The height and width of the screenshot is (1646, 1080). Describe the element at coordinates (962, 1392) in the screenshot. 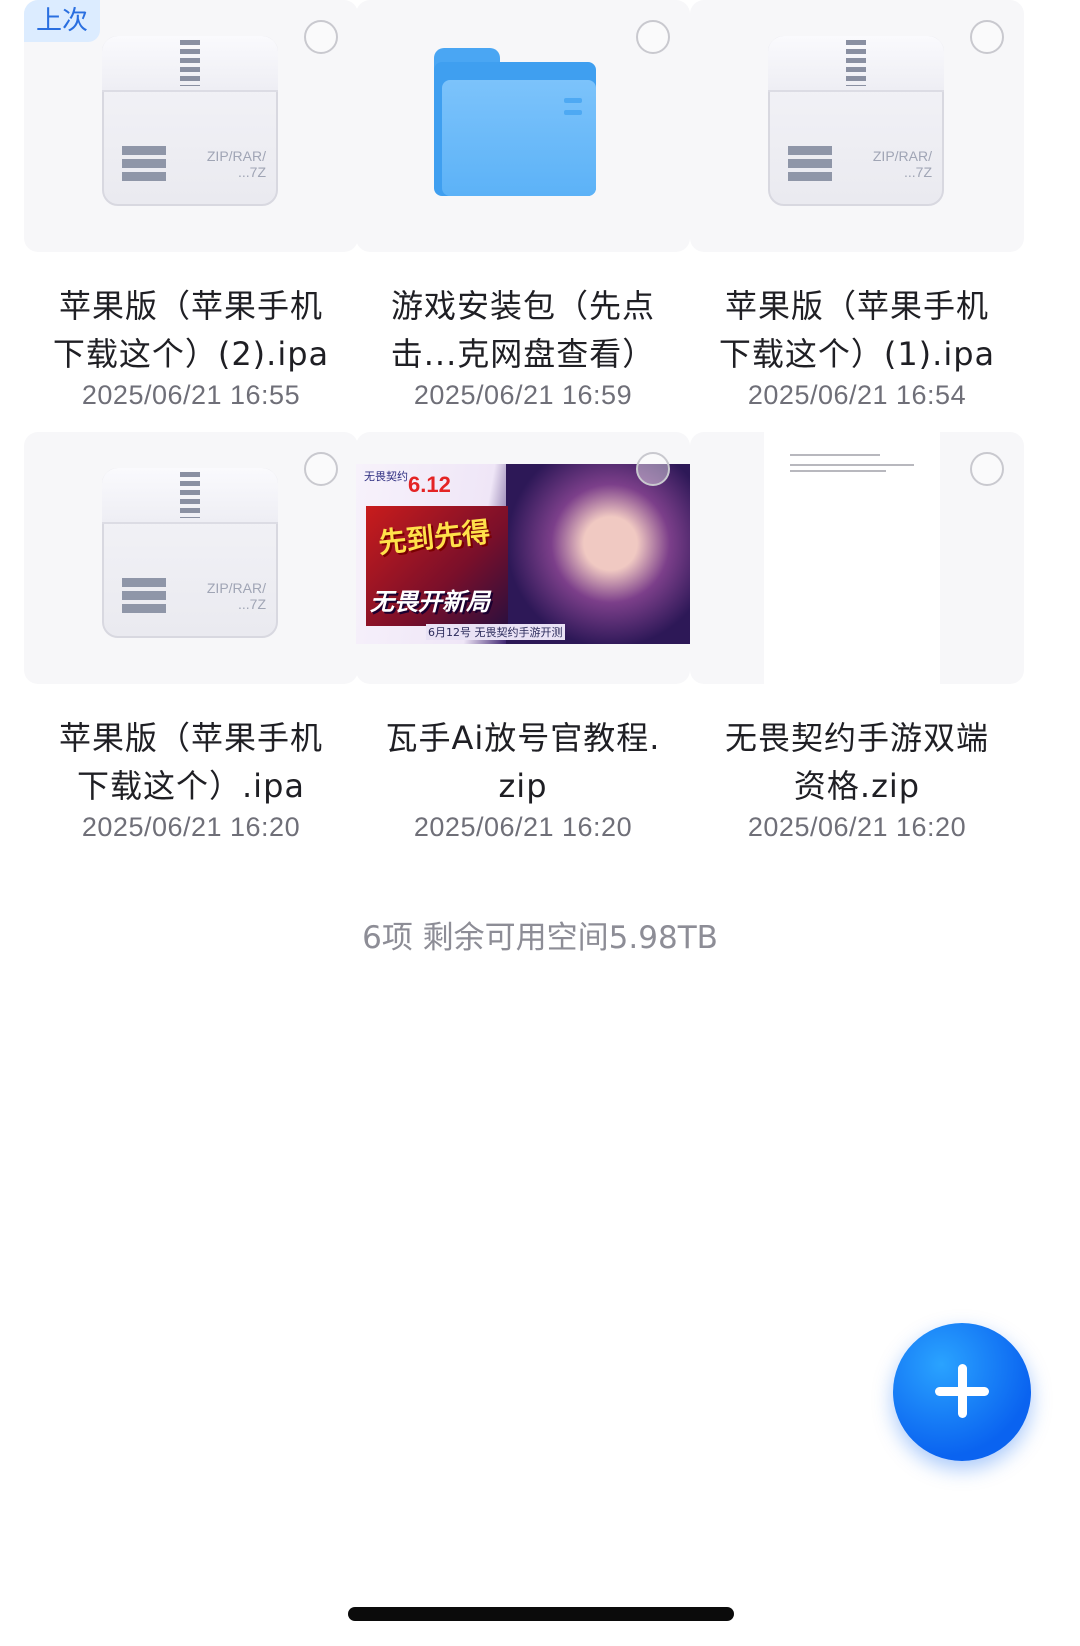

I see `add-button` at that location.